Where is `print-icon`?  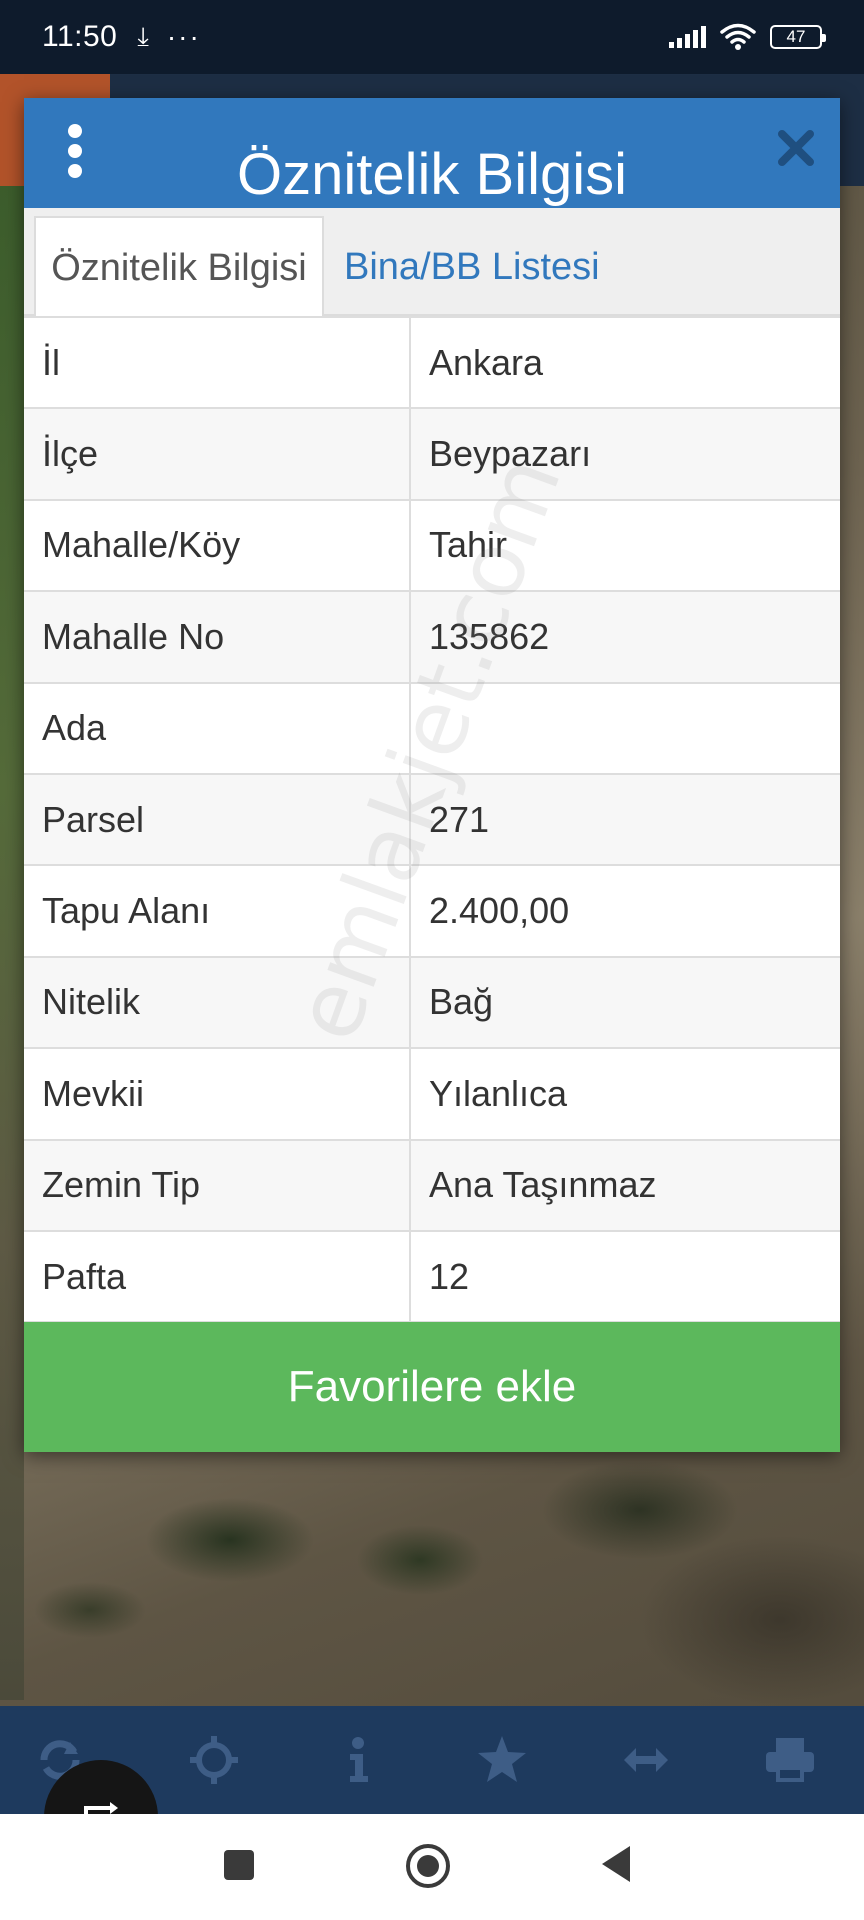 print-icon is located at coordinates (790, 1760).